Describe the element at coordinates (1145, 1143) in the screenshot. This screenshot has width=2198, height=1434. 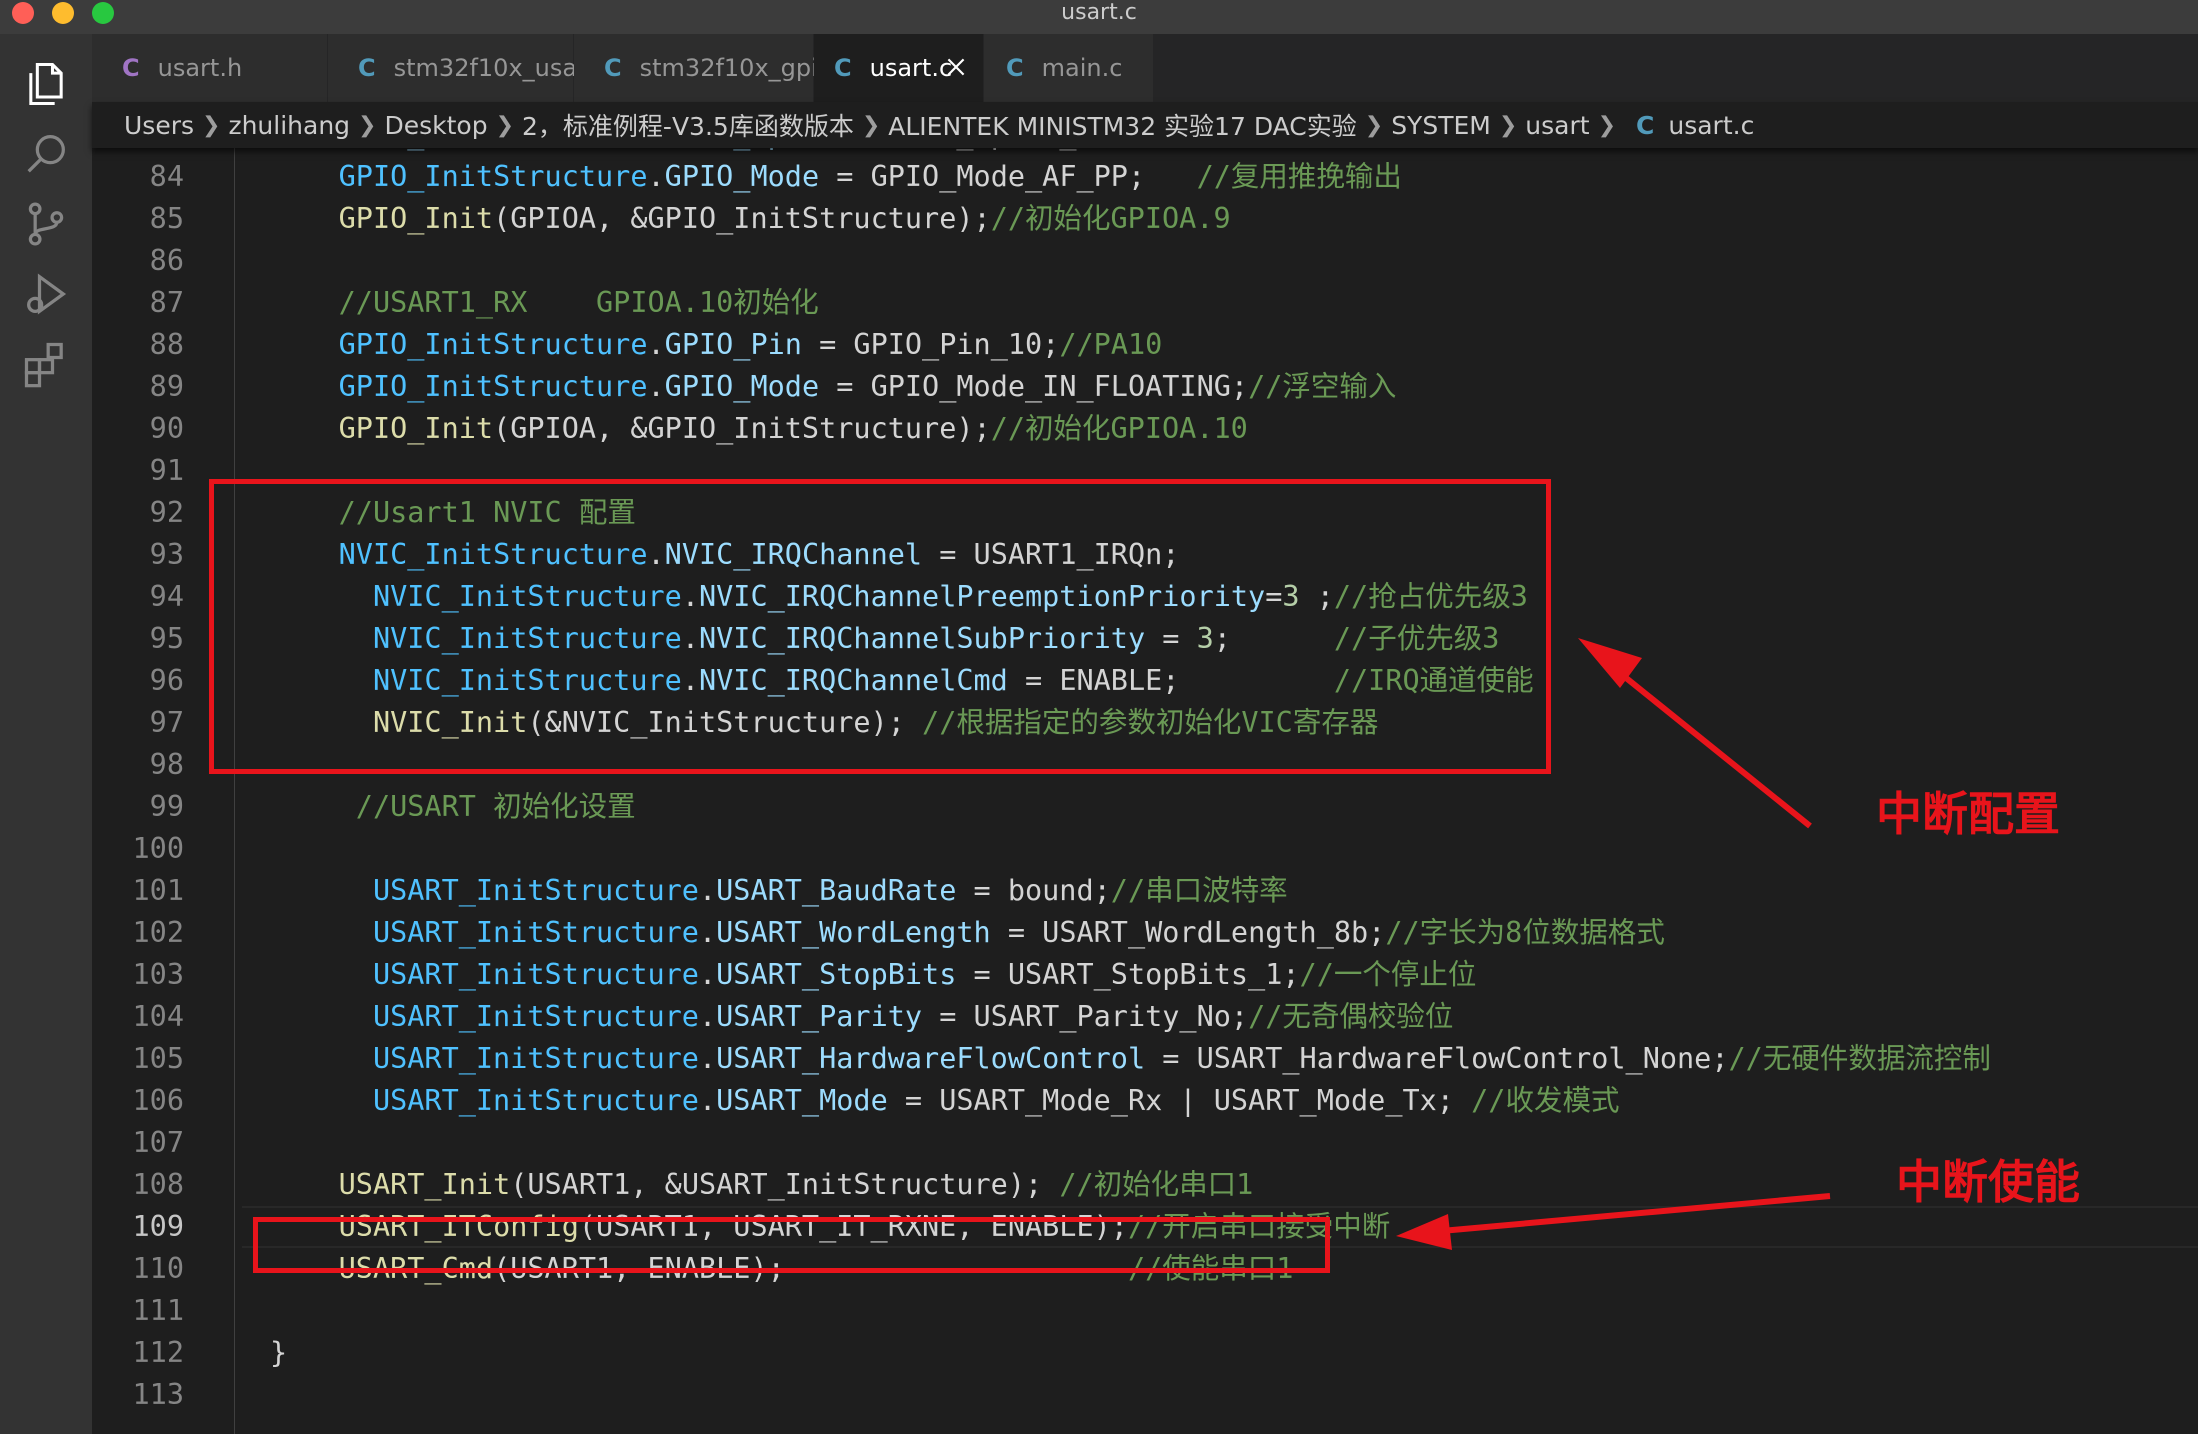
I see `code-line: 107` at that location.